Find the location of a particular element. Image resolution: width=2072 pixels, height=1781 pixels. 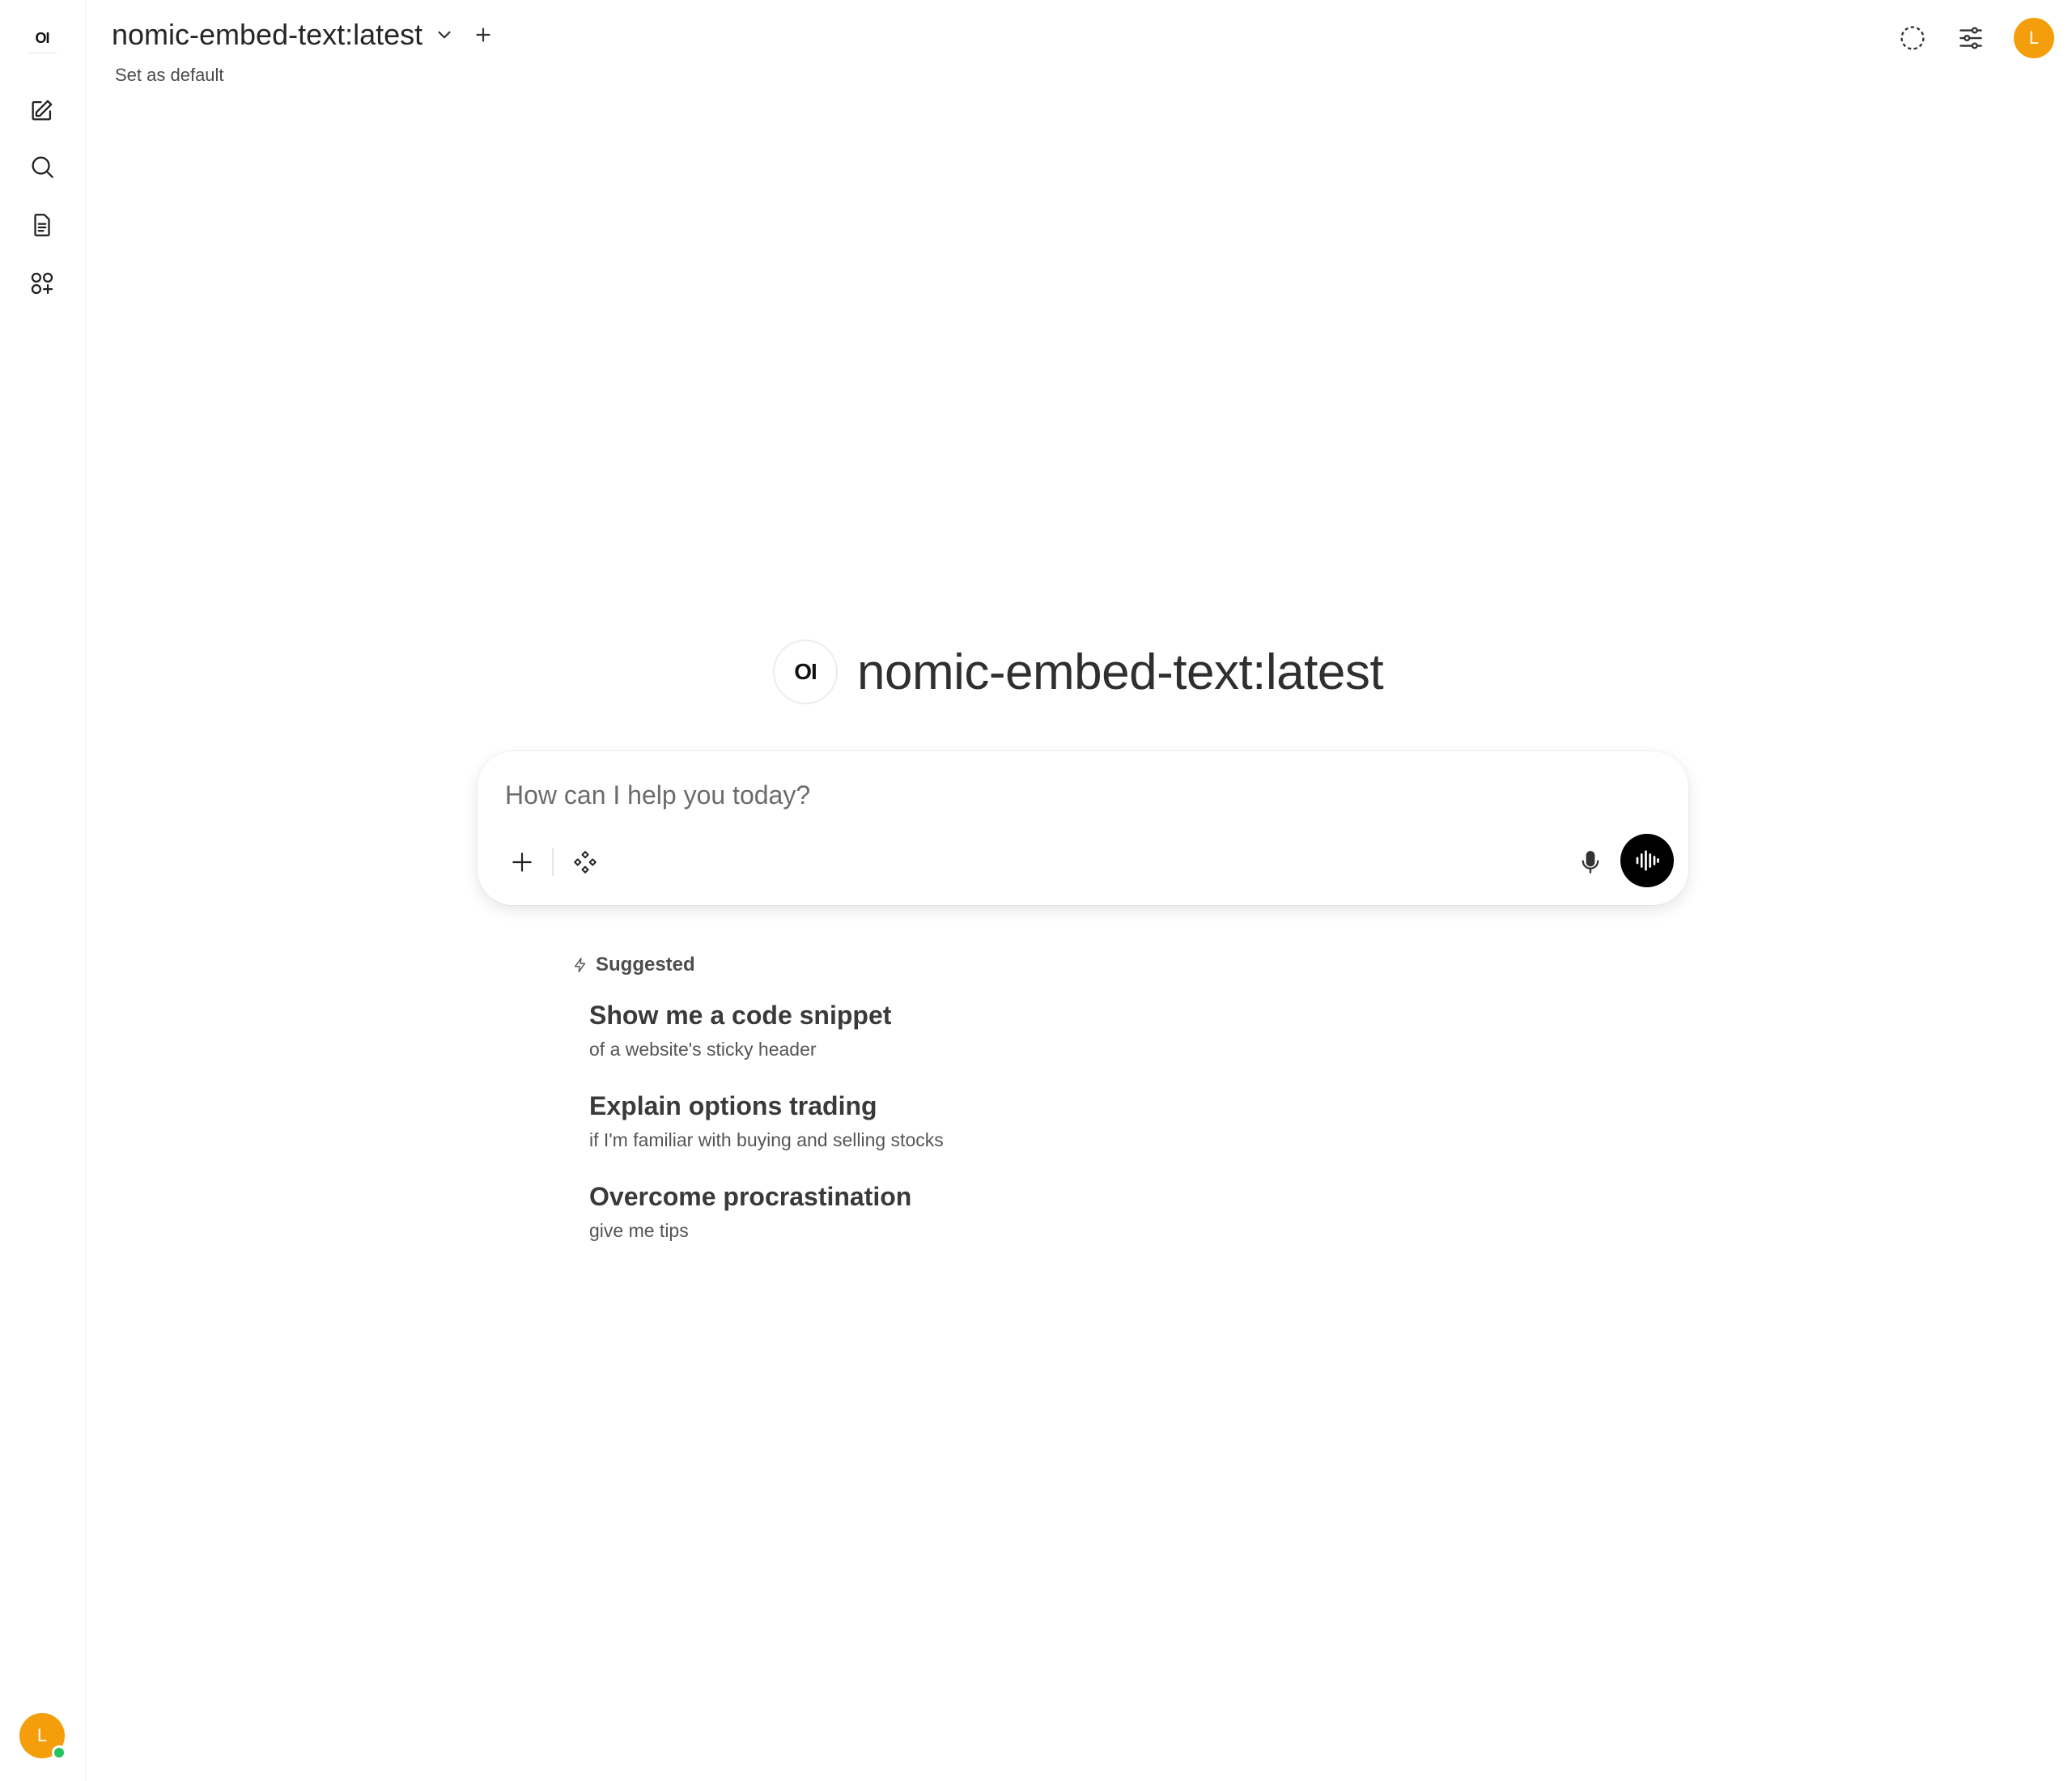

message-input is located at coordinates (1031, 795).